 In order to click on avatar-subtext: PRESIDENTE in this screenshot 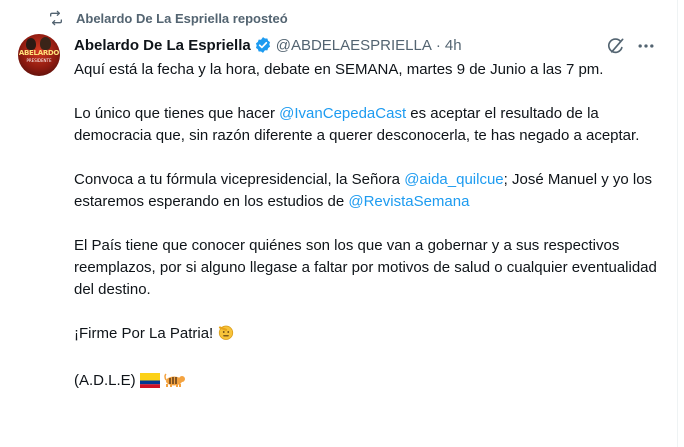, I will do `click(39, 60)`.